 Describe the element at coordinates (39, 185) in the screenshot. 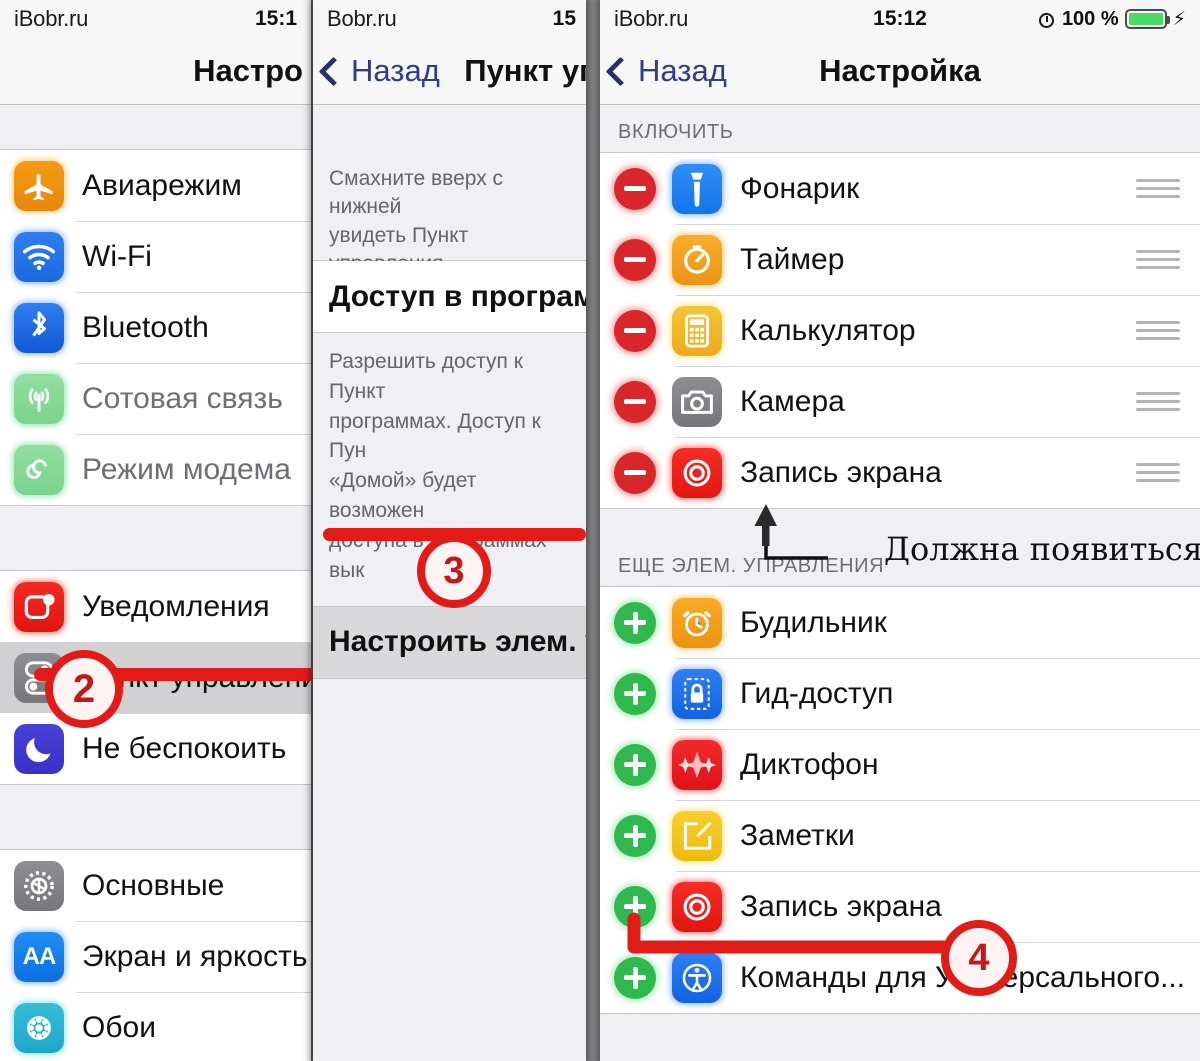

I see `airplane-icon` at that location.